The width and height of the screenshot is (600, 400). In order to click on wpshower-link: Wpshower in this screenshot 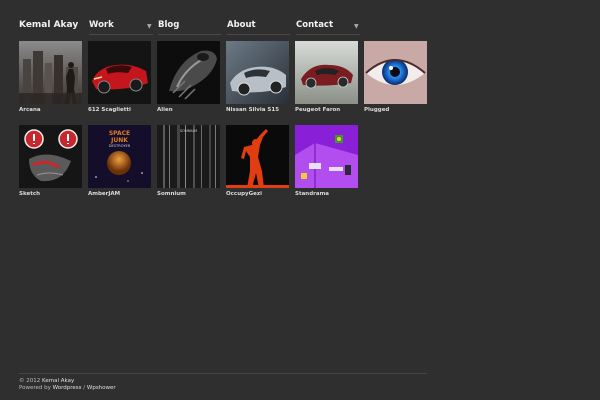, I will do `click(101, 388)`.